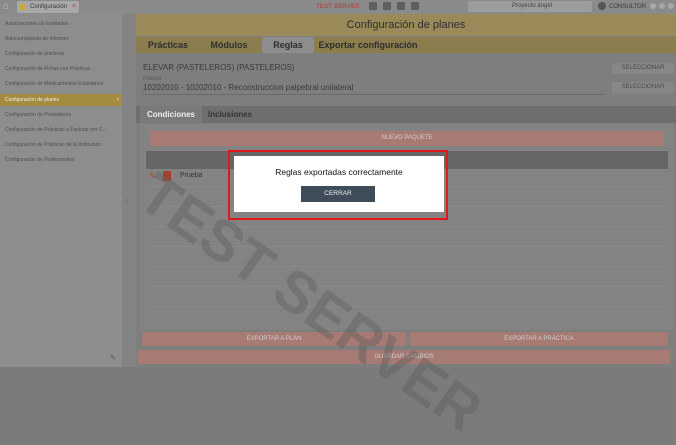 Image resolution: width=676 pixels, height=445 pixels. Describe the element at coordinates (74, 7) in the screenshot. I see `close-tab-icon: ×` at that location.